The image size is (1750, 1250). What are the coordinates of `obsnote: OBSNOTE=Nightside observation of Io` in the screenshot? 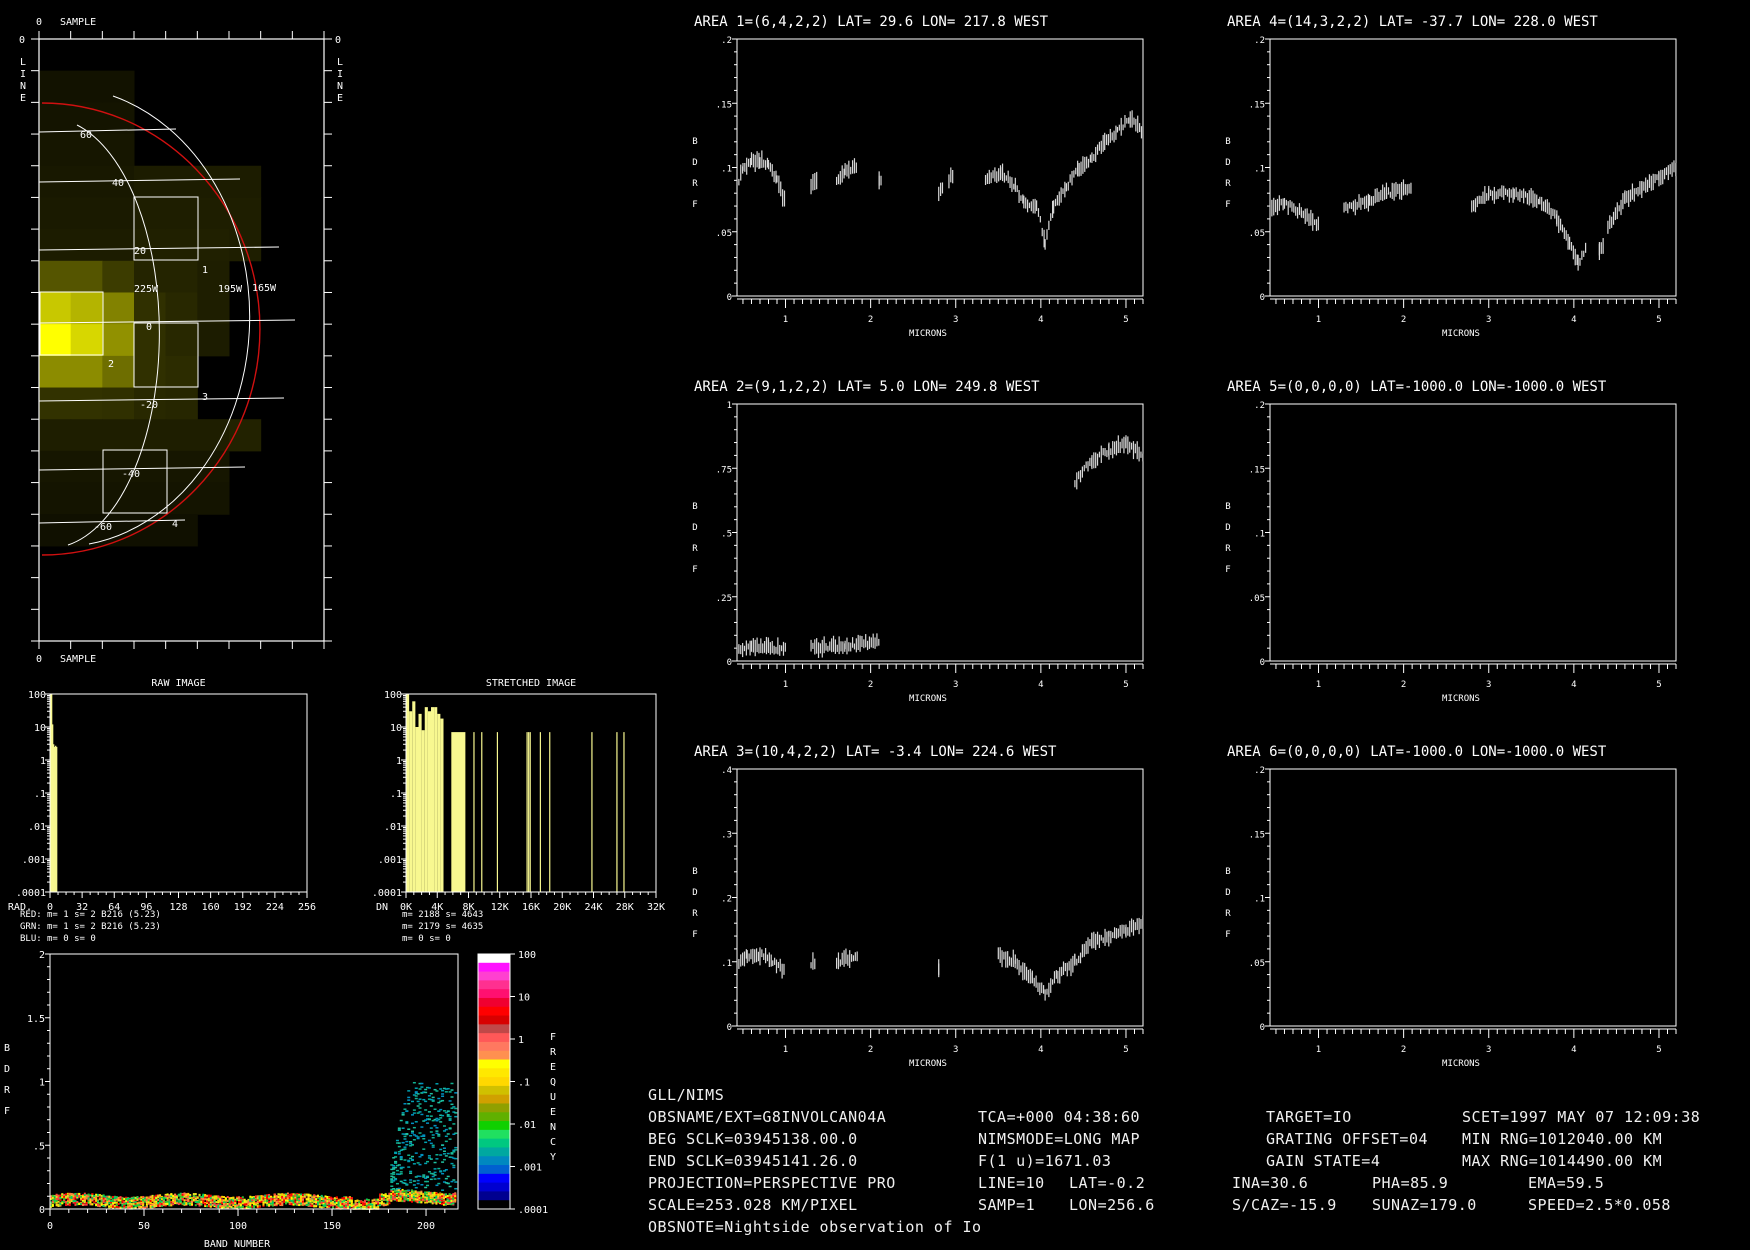 It's located at (815, 1227).